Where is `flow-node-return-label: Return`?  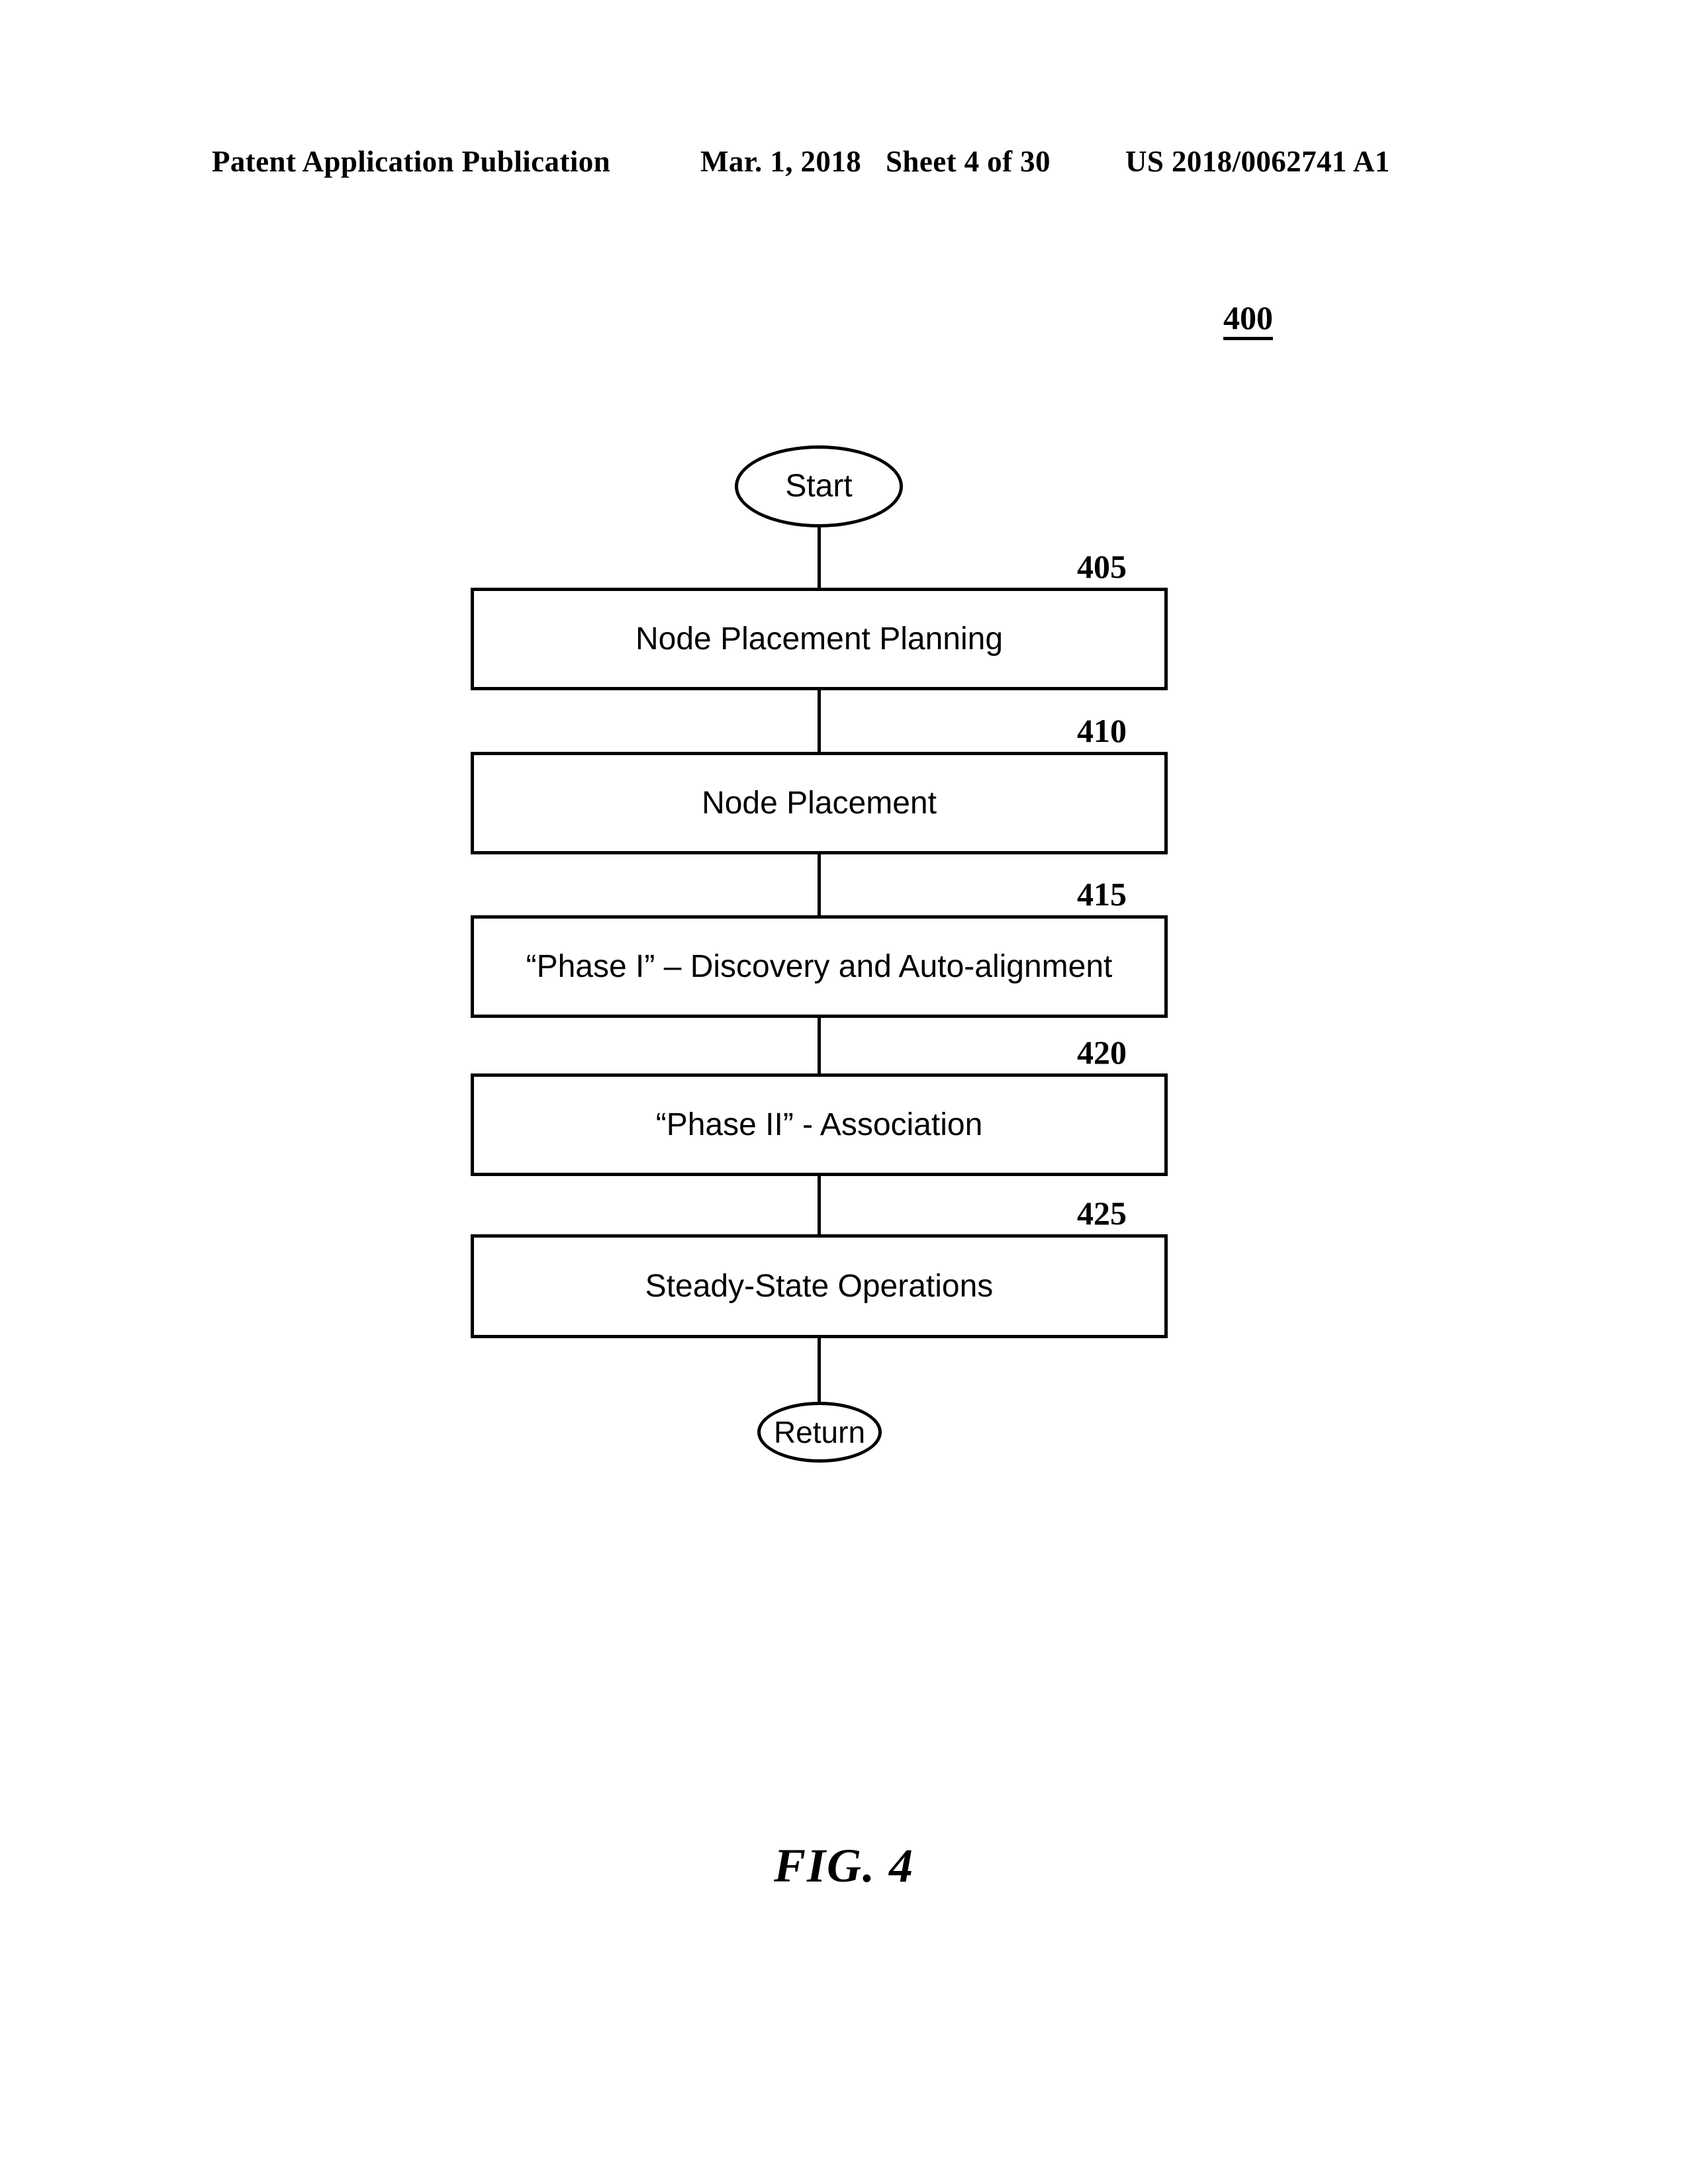
flow-node-return-label: Return is located at coordinates (819, 1432).